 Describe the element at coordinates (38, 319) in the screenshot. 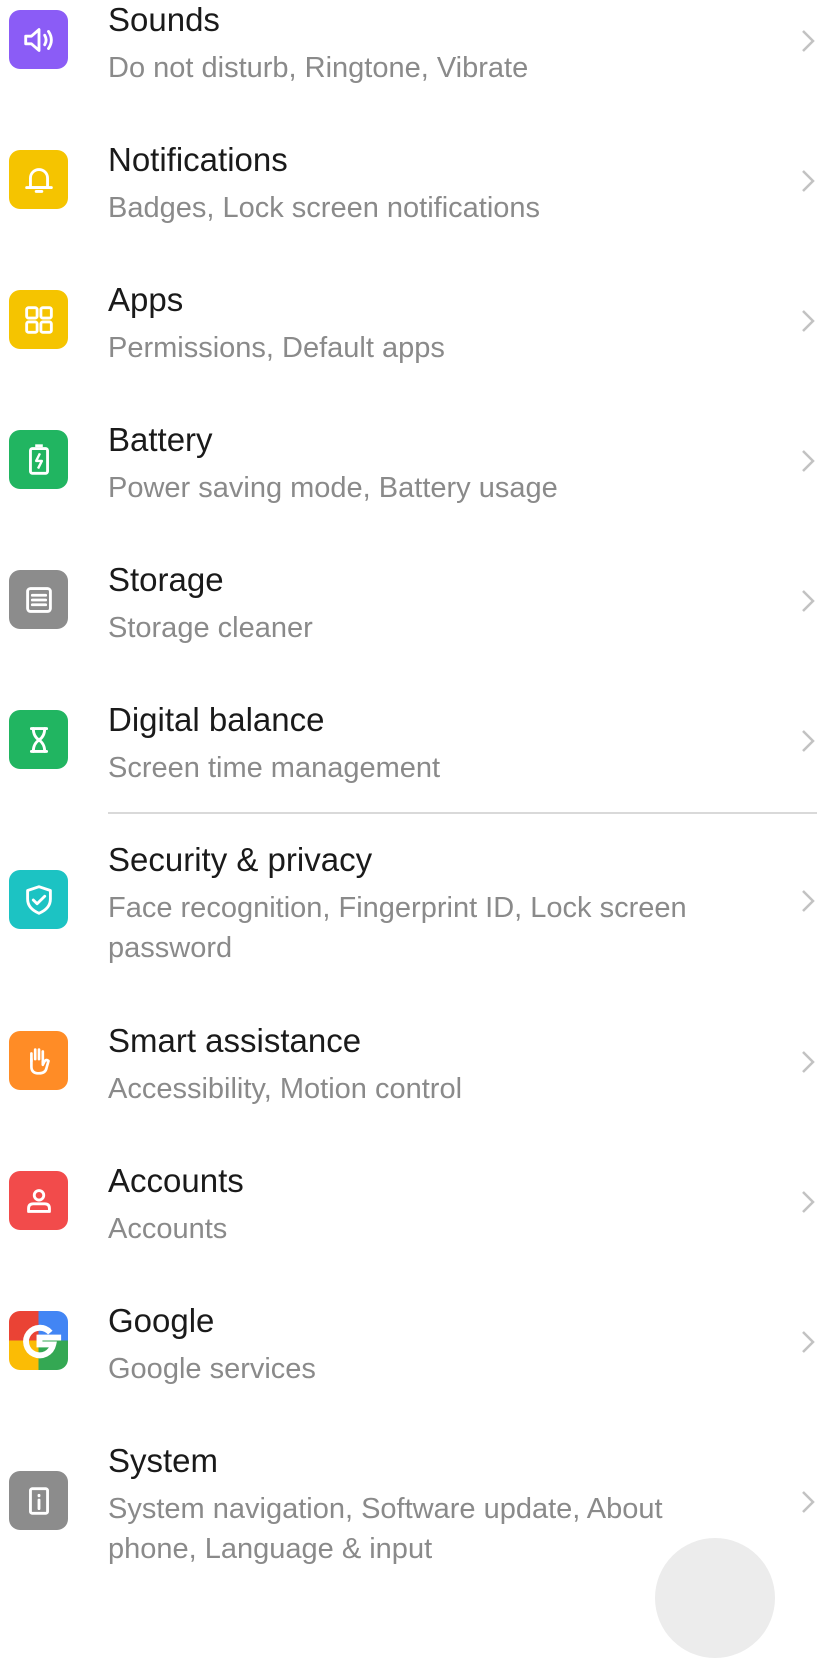

I see `apps-grid-icon` at that location.